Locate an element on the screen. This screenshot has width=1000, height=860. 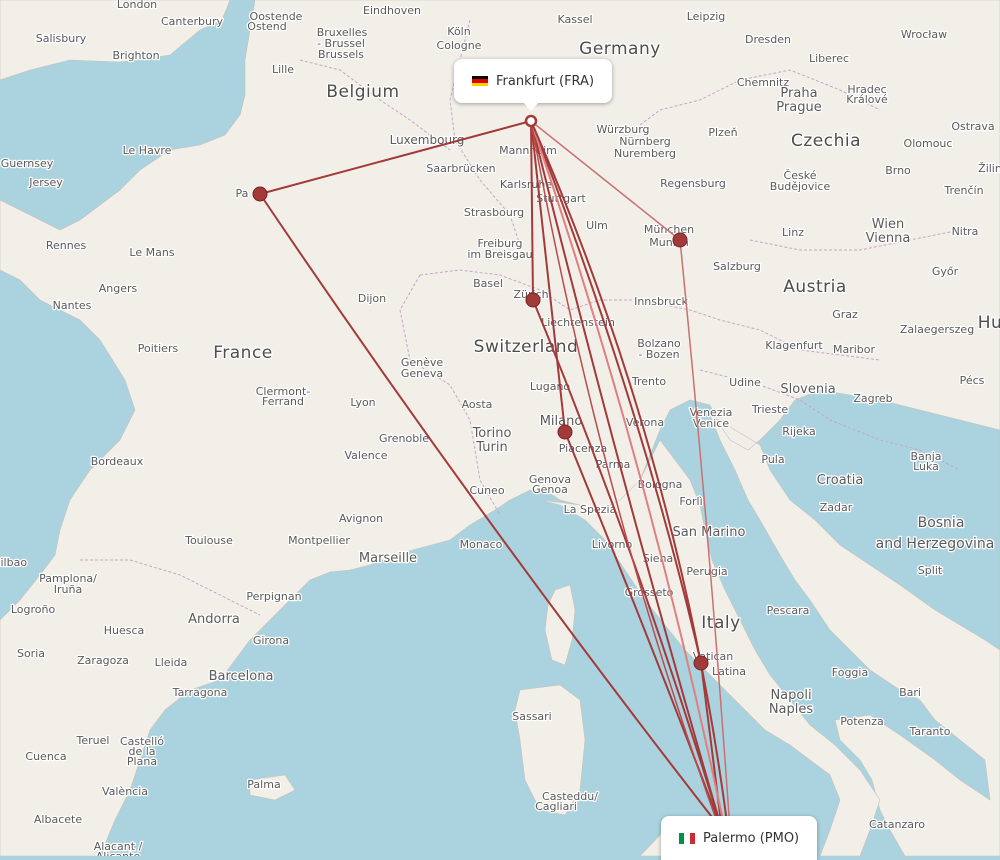
city-label: Teruel is located at coordinates (93, 740).